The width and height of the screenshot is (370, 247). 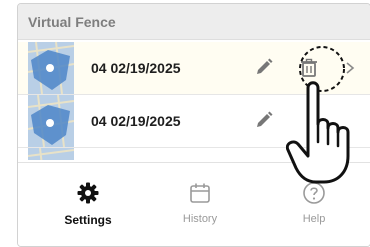 I want to click on tab-settings: Settings, so click(x=88, y=204).